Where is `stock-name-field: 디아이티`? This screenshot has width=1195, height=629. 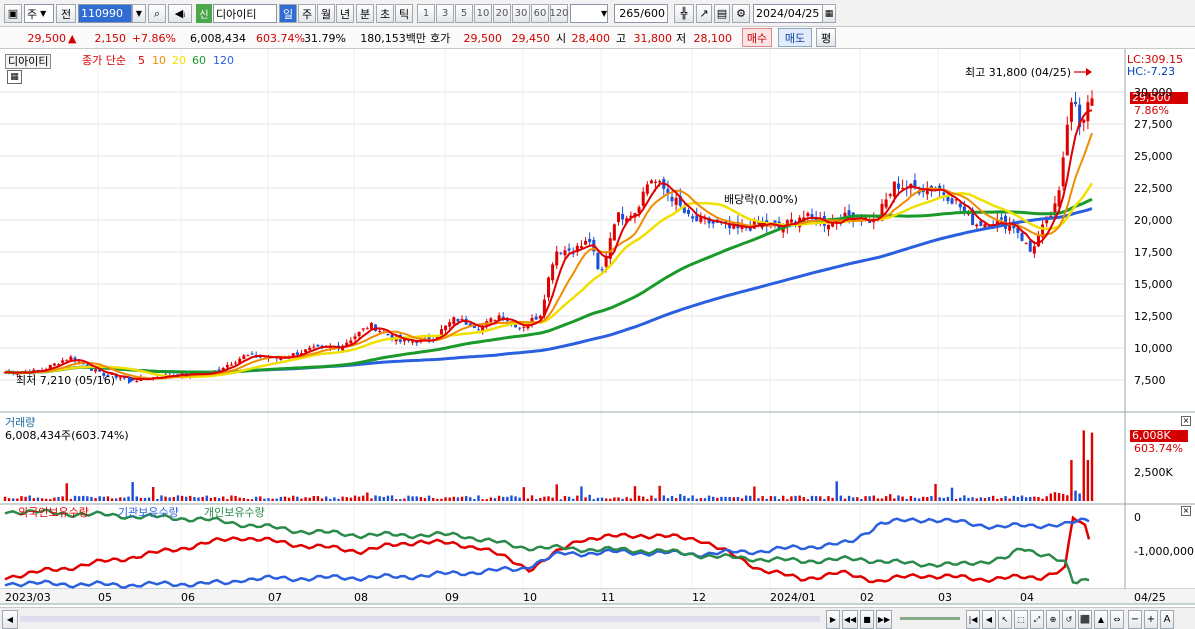 stock-name-field: 디아이티 is located at coordinates (245, 13).